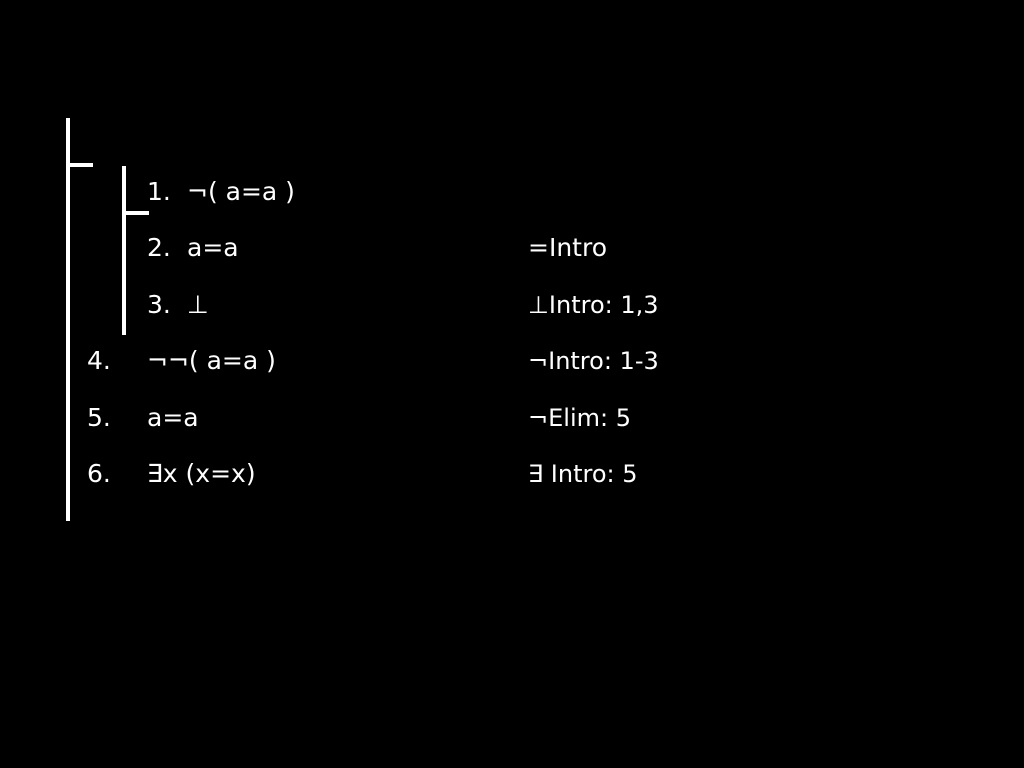 Image resolution: width=1024 pixels, height=768 pixels. Describe the element at coordinates (99, 473) in the screenshot. I see `line-number: 6.` at that location.